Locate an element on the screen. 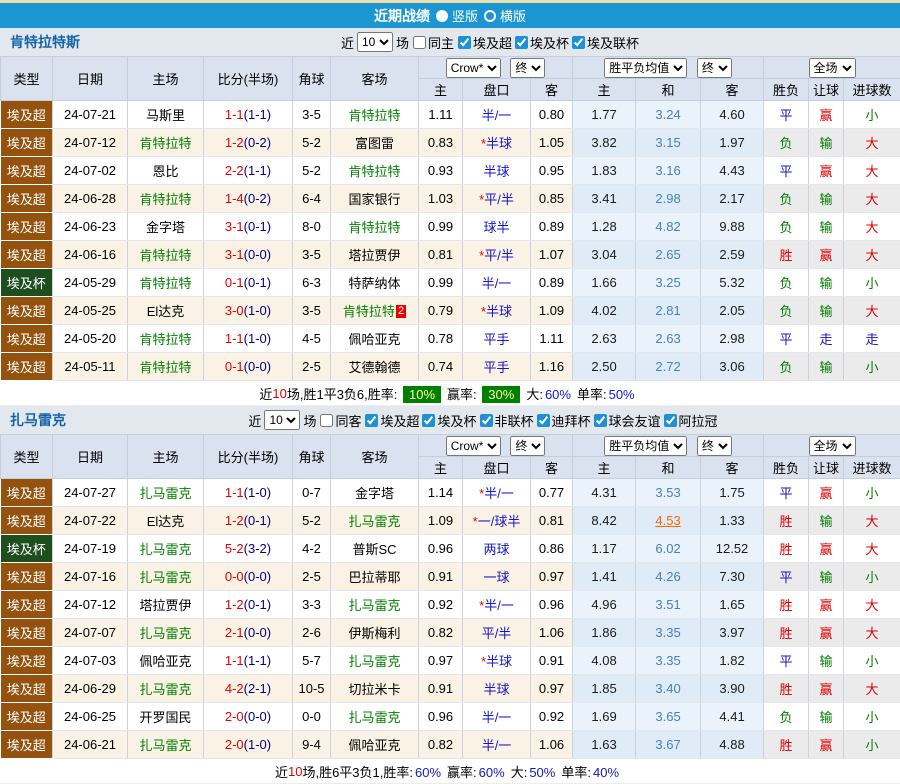 The width and height of the screenshot is (900, 784). result-handicap-cell: 输 is located at coordinates (826, 199).